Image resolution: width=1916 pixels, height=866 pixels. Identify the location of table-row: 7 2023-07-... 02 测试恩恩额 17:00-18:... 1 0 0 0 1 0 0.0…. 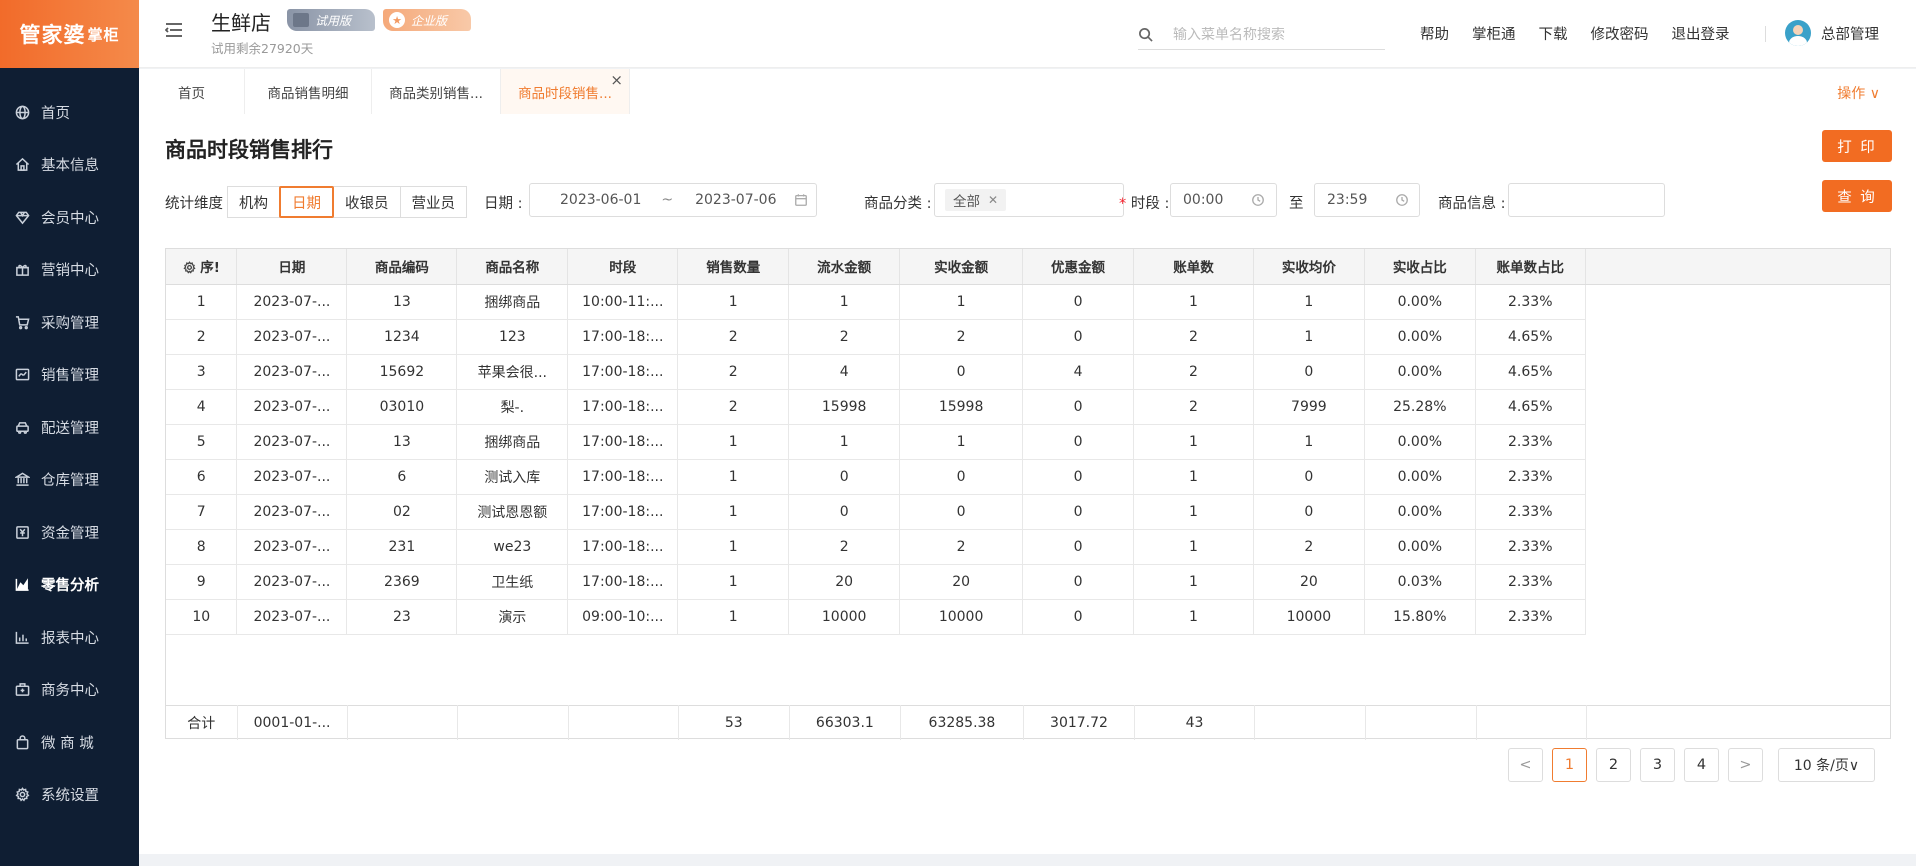
(1028, 512).